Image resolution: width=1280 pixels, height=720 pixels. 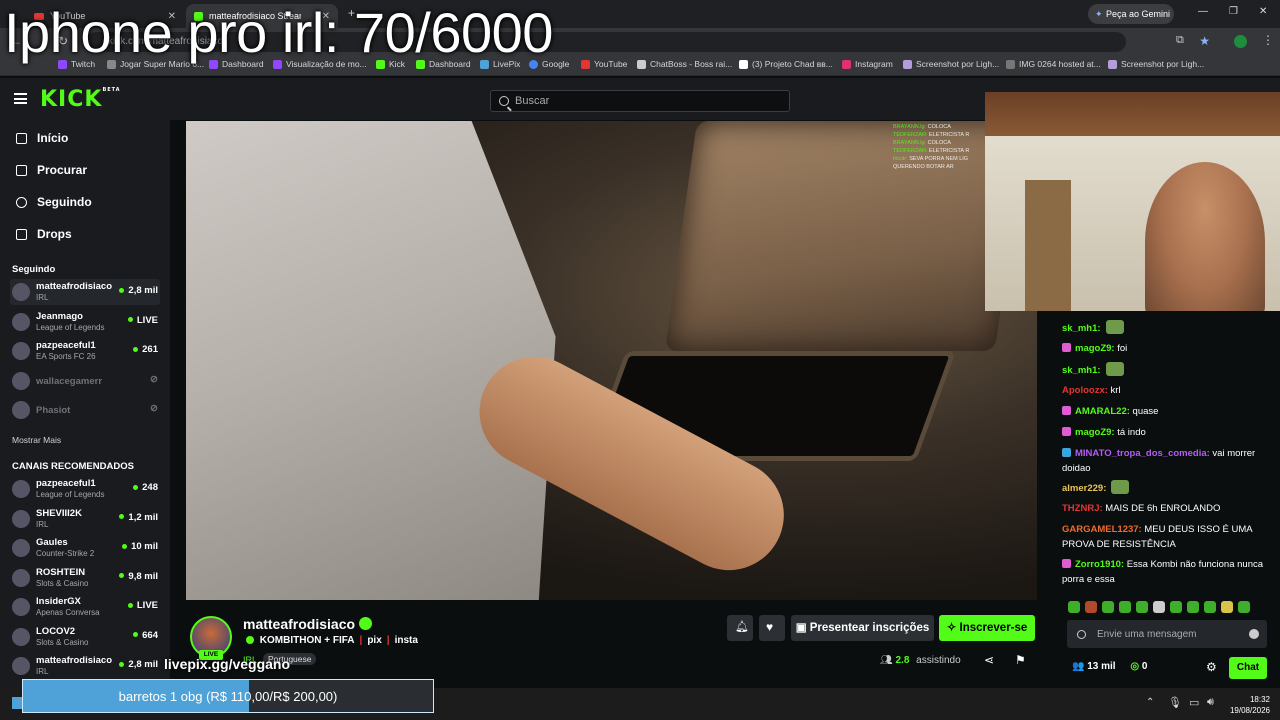 What do you see at coordinates (1082, 508) in the screenshot?
I see `chat-username: THZNRJ:` at bounding box center [1082, 508].